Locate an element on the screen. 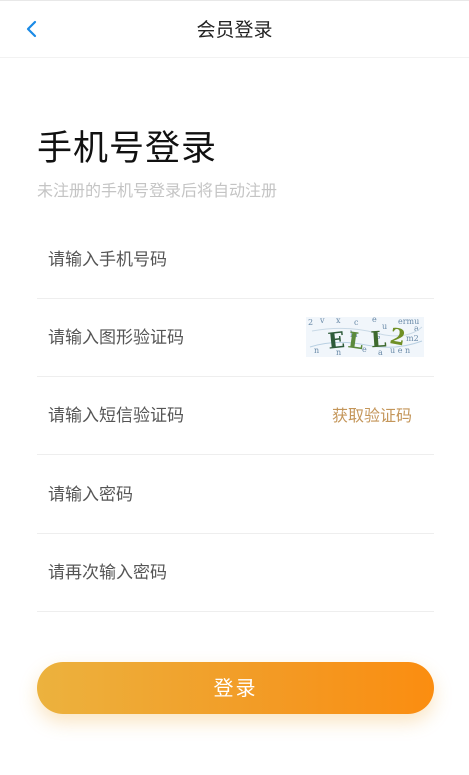  login-button: 登录 is located at coordinates (235, 688).